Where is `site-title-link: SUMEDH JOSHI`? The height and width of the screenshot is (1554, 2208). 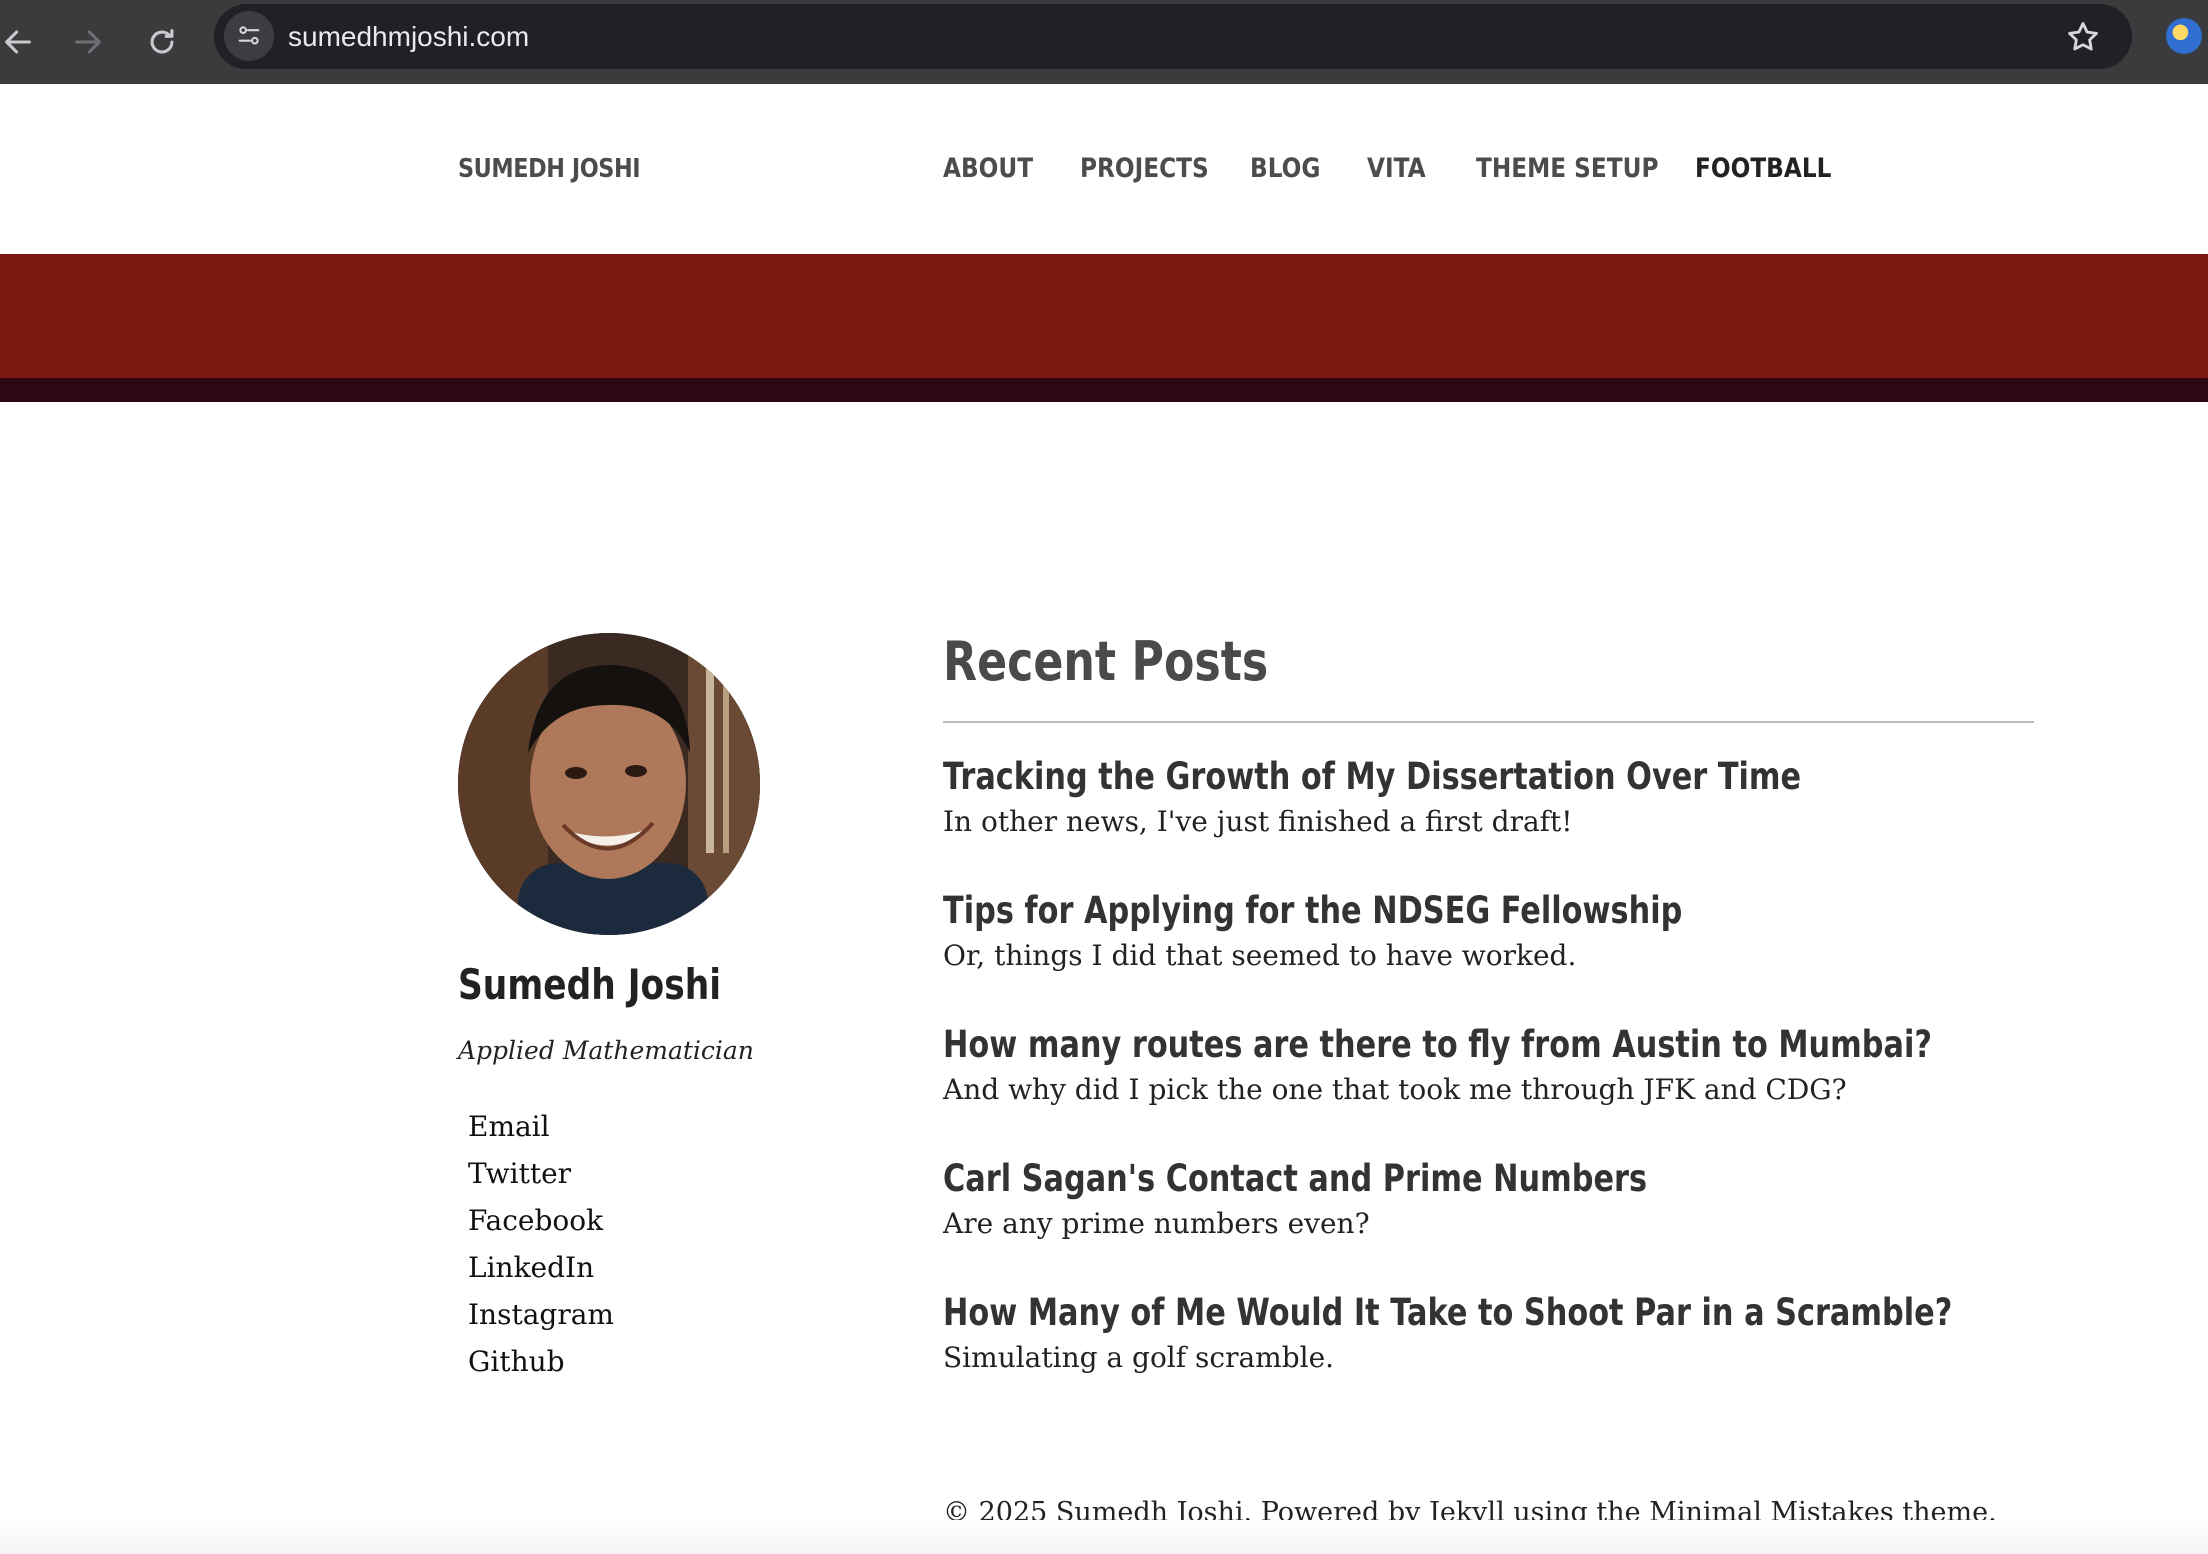
site-title-link: SUMEDH JOSHI is located at coordinates (549, 169).